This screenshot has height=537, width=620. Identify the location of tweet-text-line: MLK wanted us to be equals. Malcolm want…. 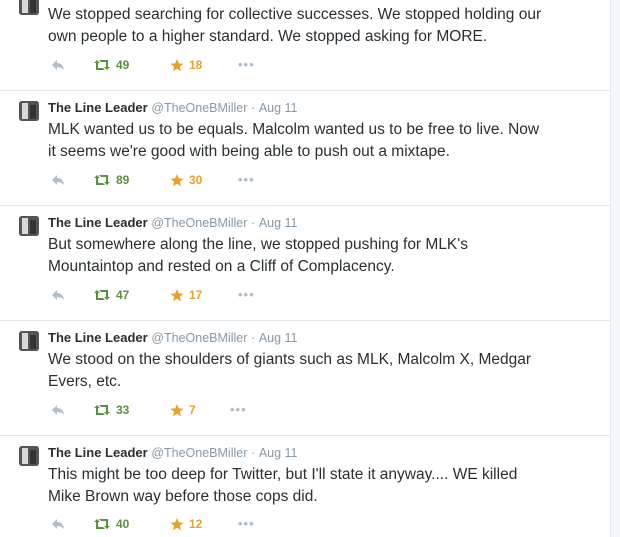
(294, 129).